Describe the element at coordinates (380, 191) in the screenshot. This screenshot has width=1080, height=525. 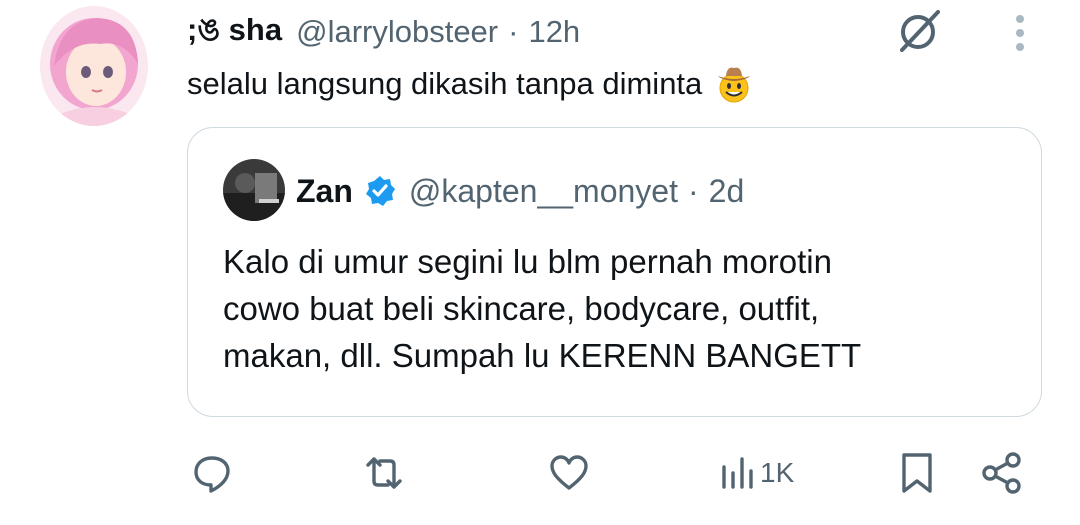
I see `verified-badge-icon` at that location.